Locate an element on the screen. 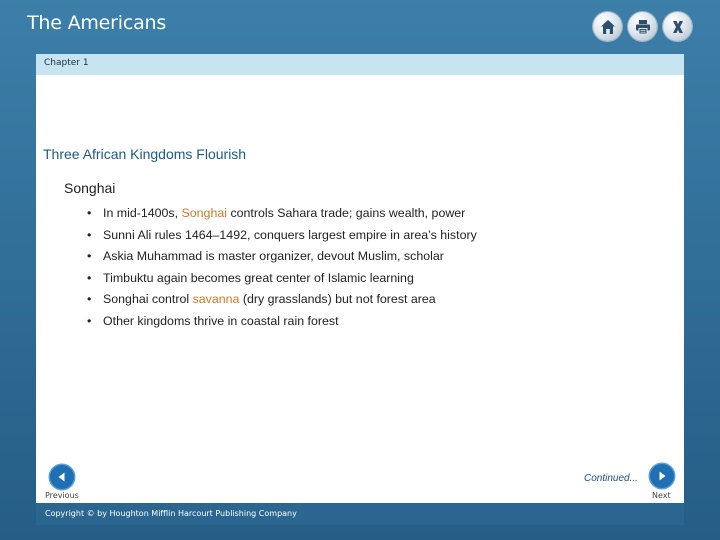  close-icon is located at coordinates (677, 26).